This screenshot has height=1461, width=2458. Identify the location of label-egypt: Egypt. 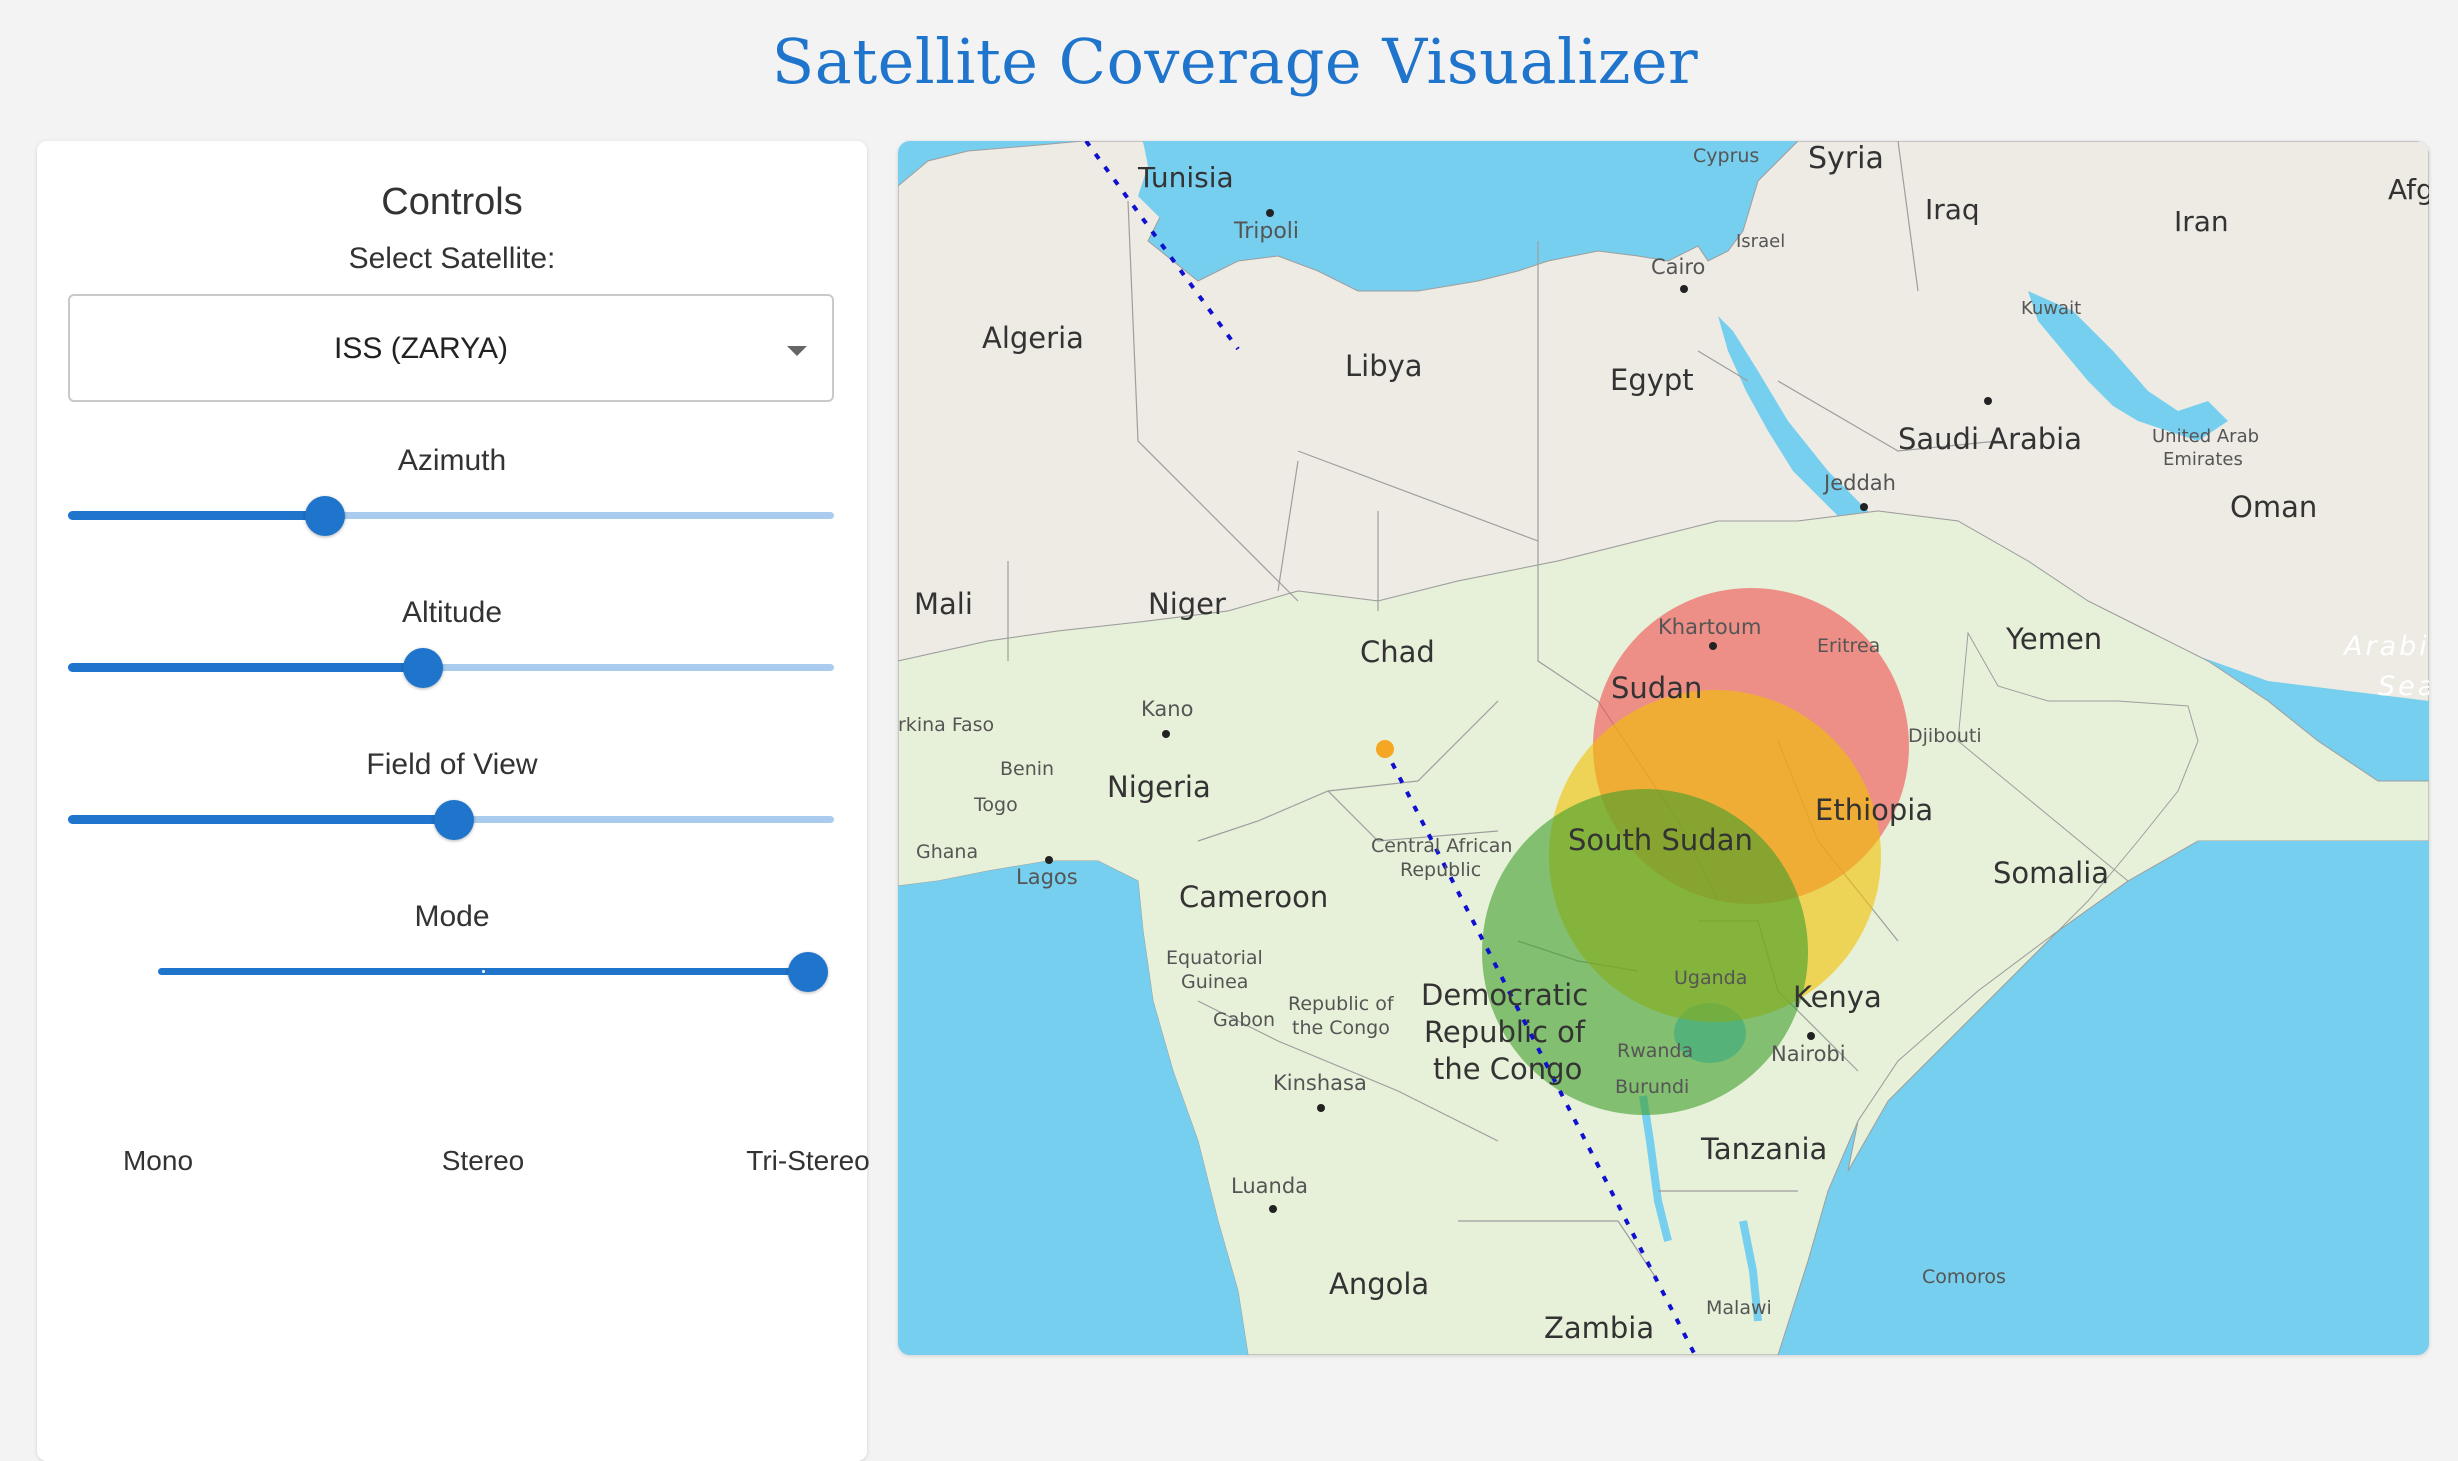
(1652, 380).